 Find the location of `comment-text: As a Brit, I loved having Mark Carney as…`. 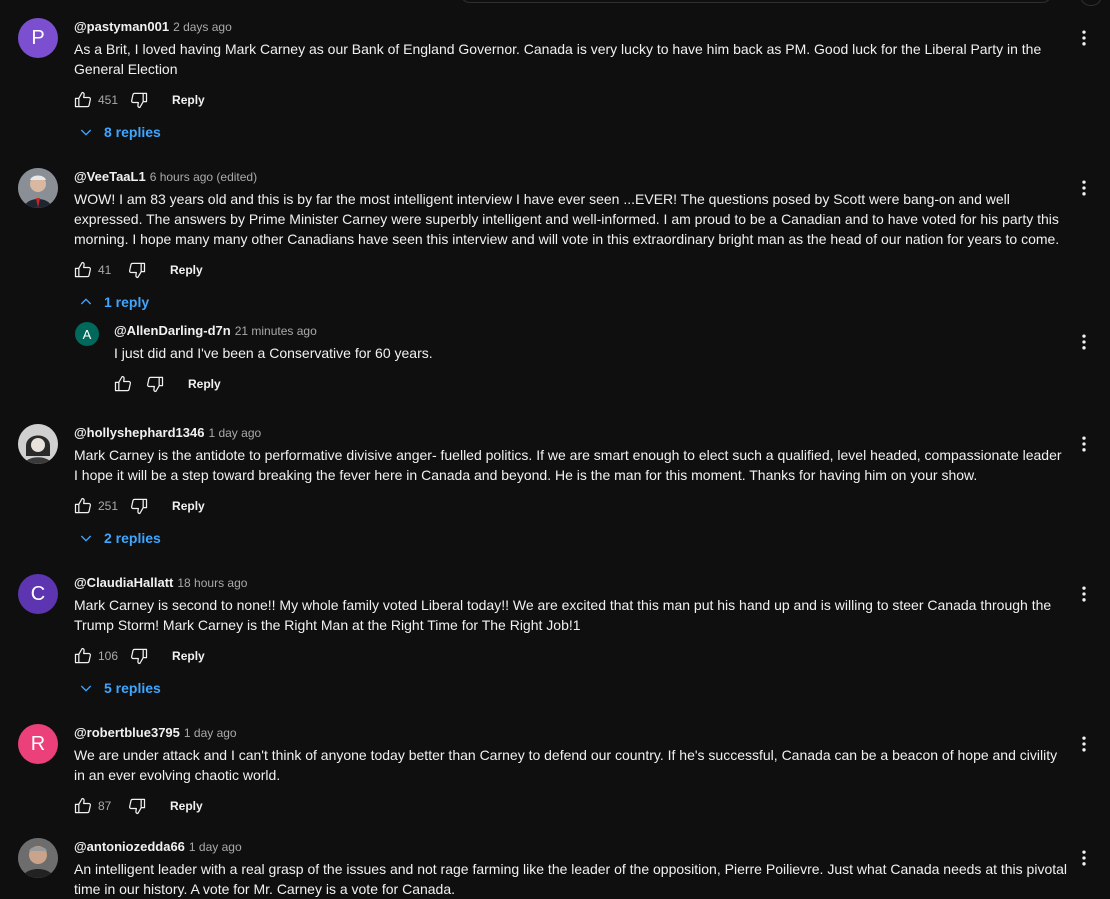

comment-text: As a Brit, I loved having Mark Carney as… is located at coordinates (558, 59).